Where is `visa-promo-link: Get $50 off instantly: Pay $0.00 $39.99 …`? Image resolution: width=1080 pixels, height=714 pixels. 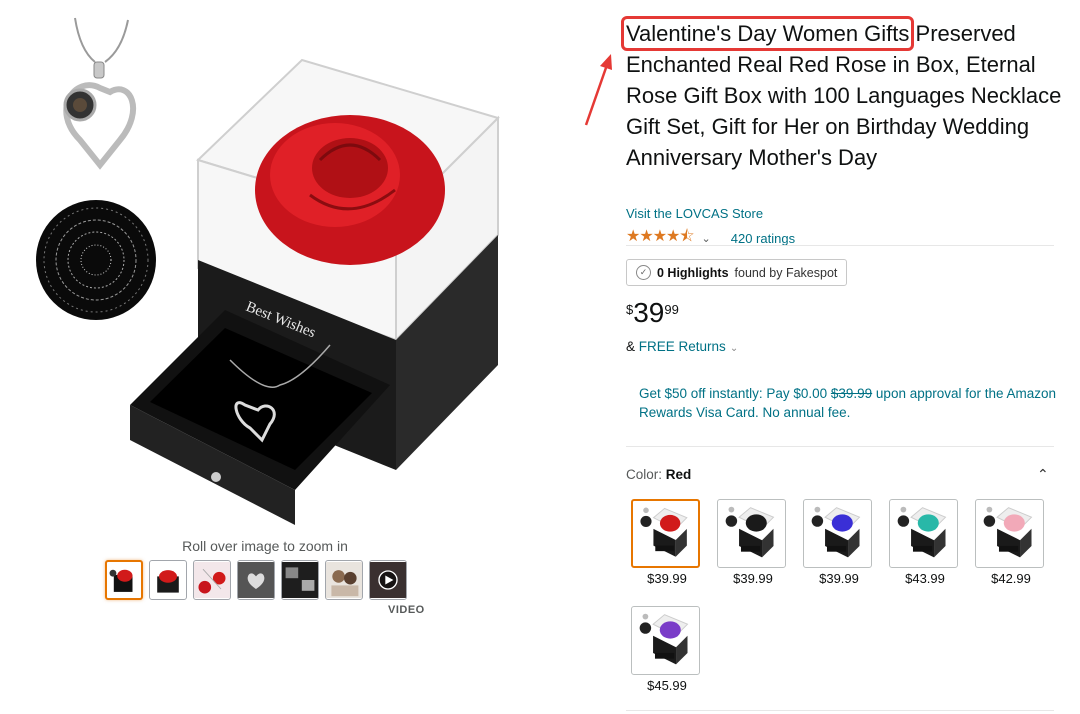
visa-promo-link: Get $50 off instantly: Pay $0.00 $39.99 … is located at coordinates (849, 403).